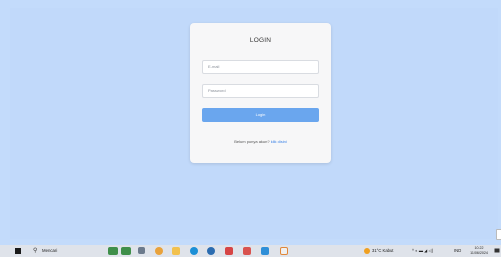 The width and height of the screenshot is (501, 257). What do you see at coordinates (247, 251) in the screenshot?
I see `office-icon` at bounding box center [247, 251].